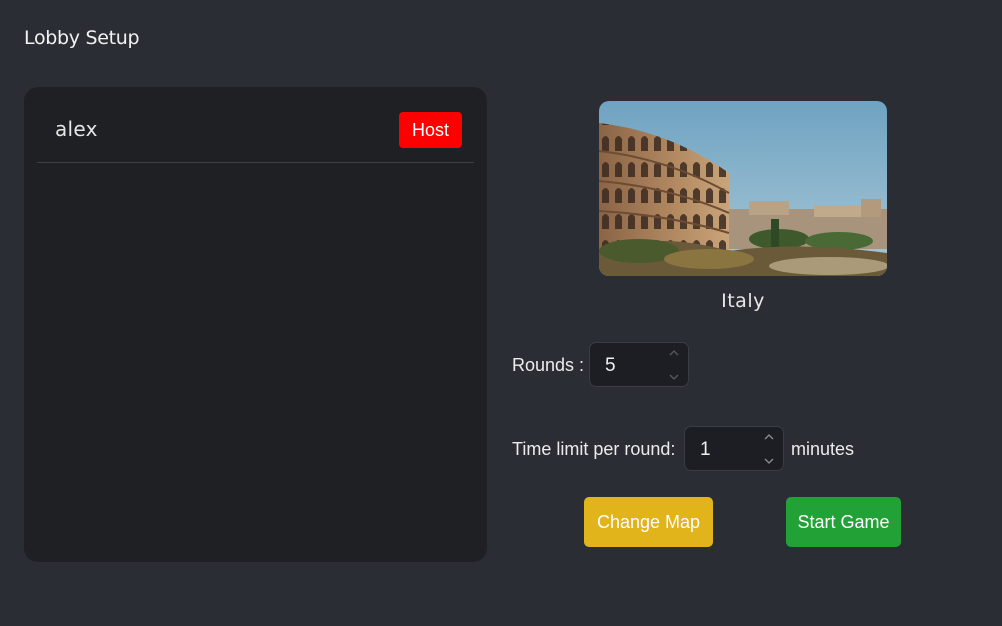  Describe the element at coordinates (648, 522) in the screenshot. I see `change-map-button: Change Map` at that location.